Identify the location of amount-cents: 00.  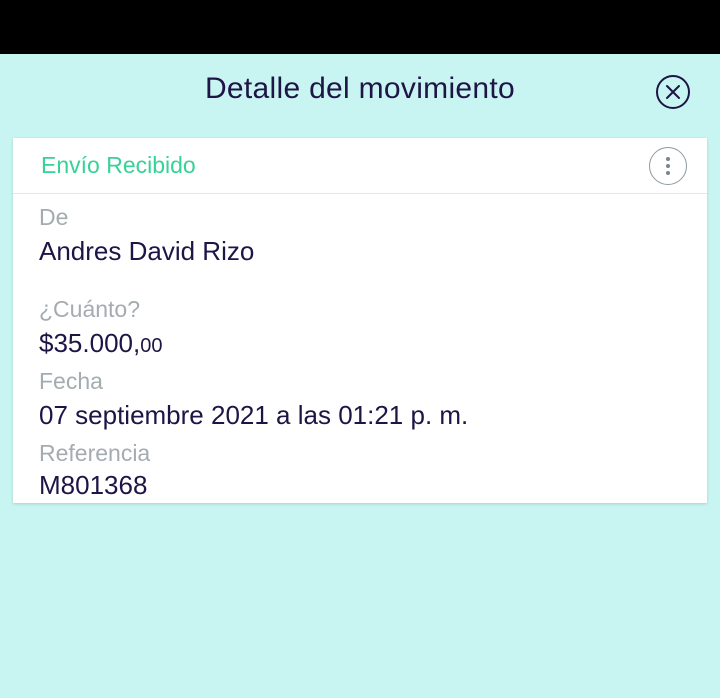
(151, 346).